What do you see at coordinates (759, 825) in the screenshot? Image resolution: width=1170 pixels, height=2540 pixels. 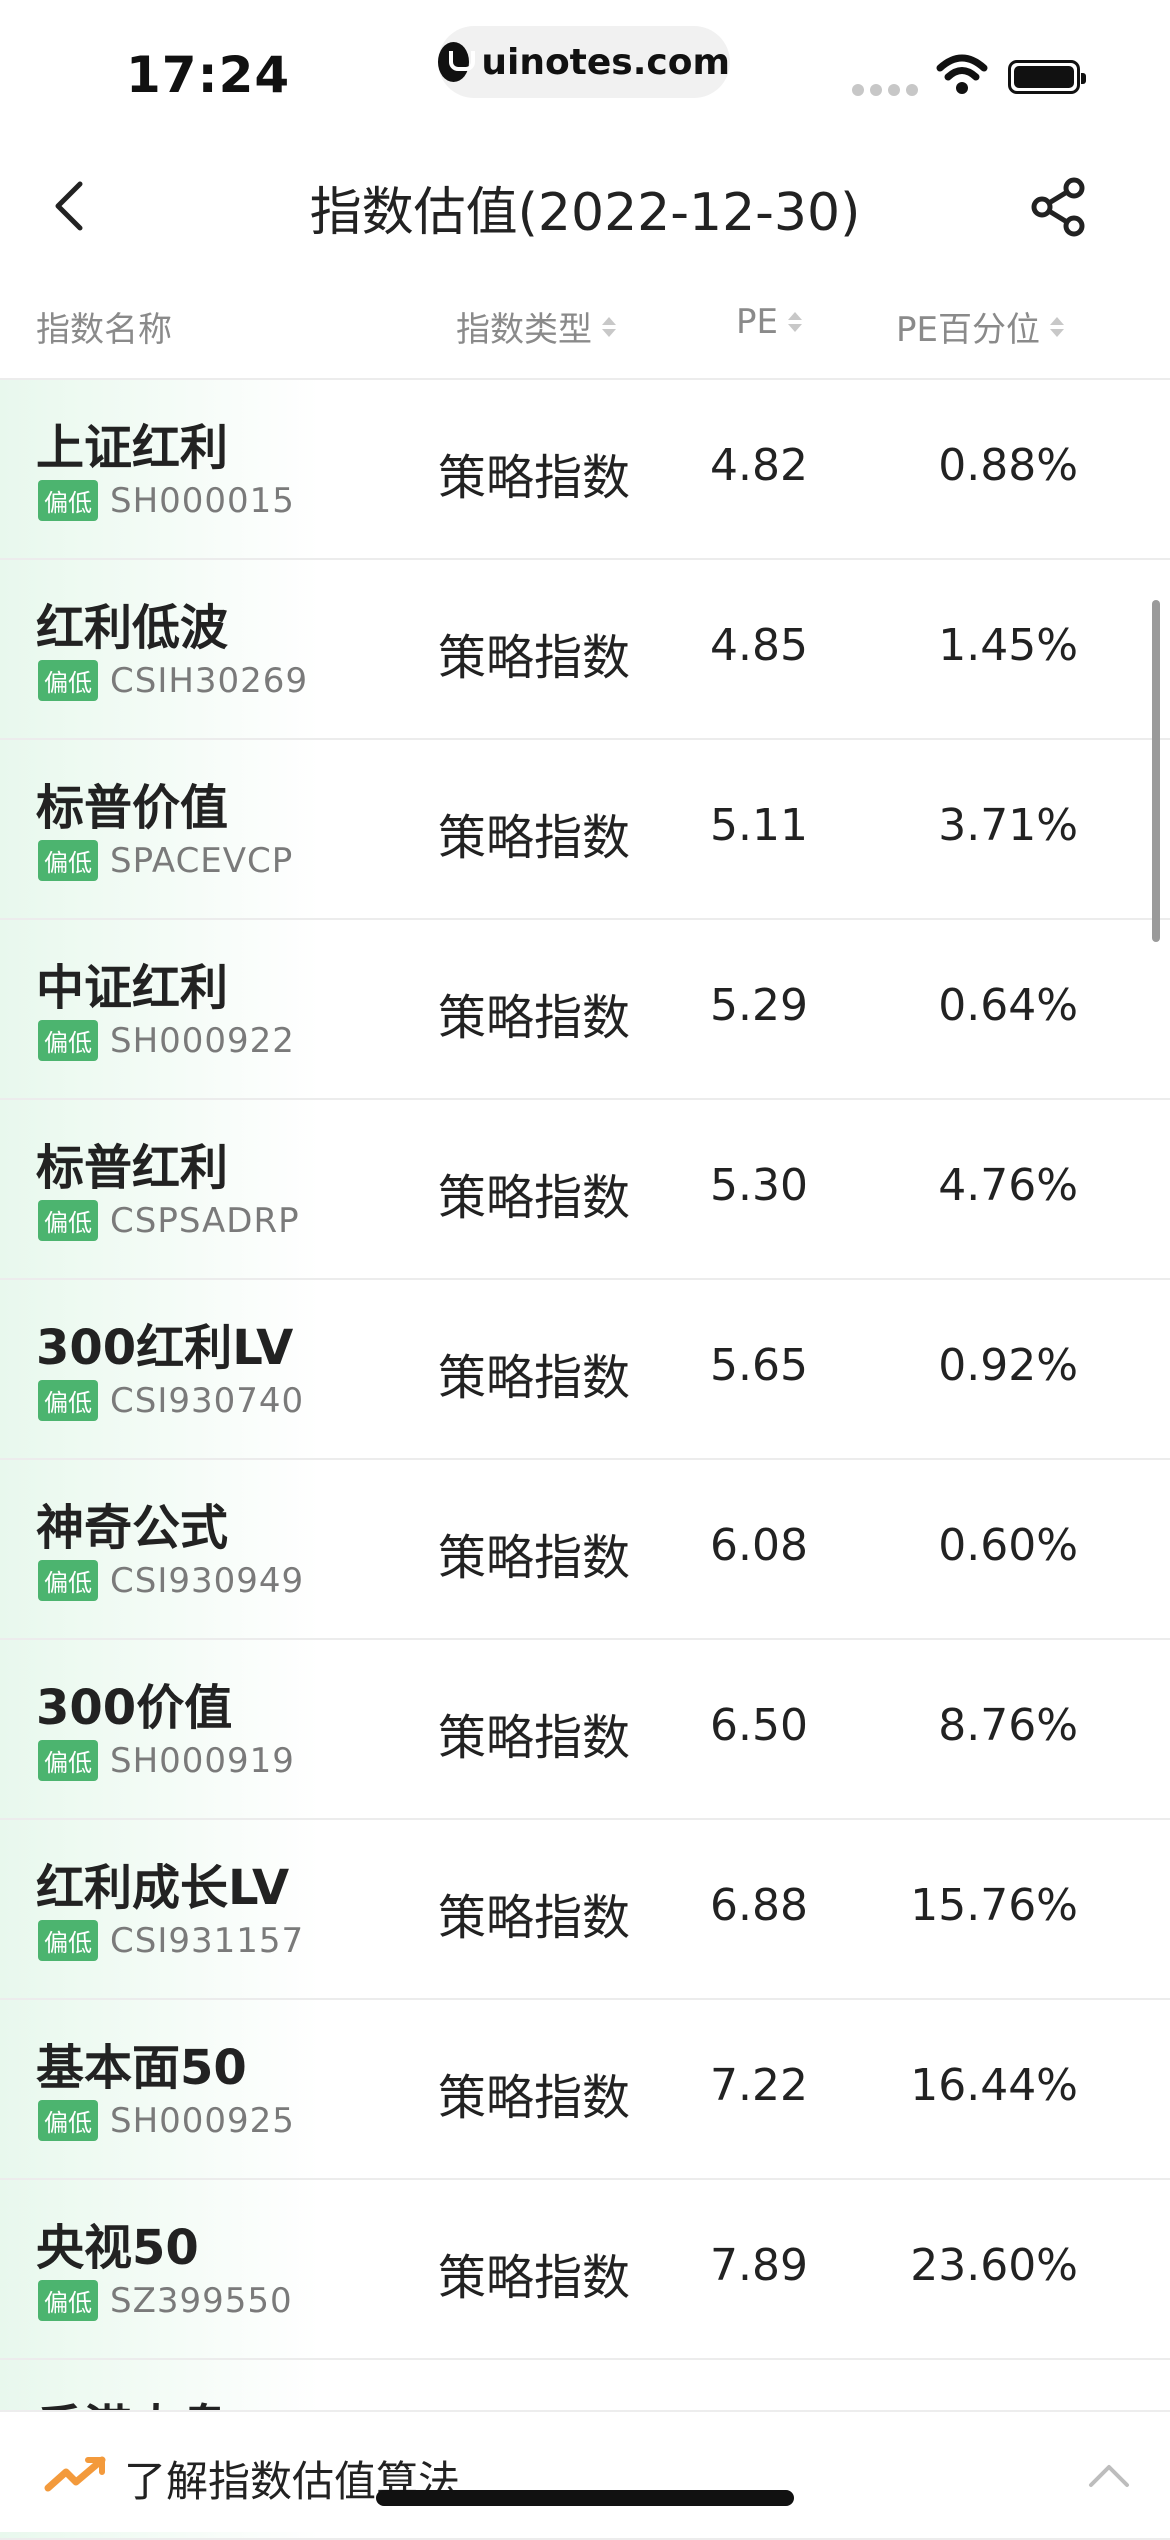 I see `pe-value: 5.11` at bounding box center [759, 825].